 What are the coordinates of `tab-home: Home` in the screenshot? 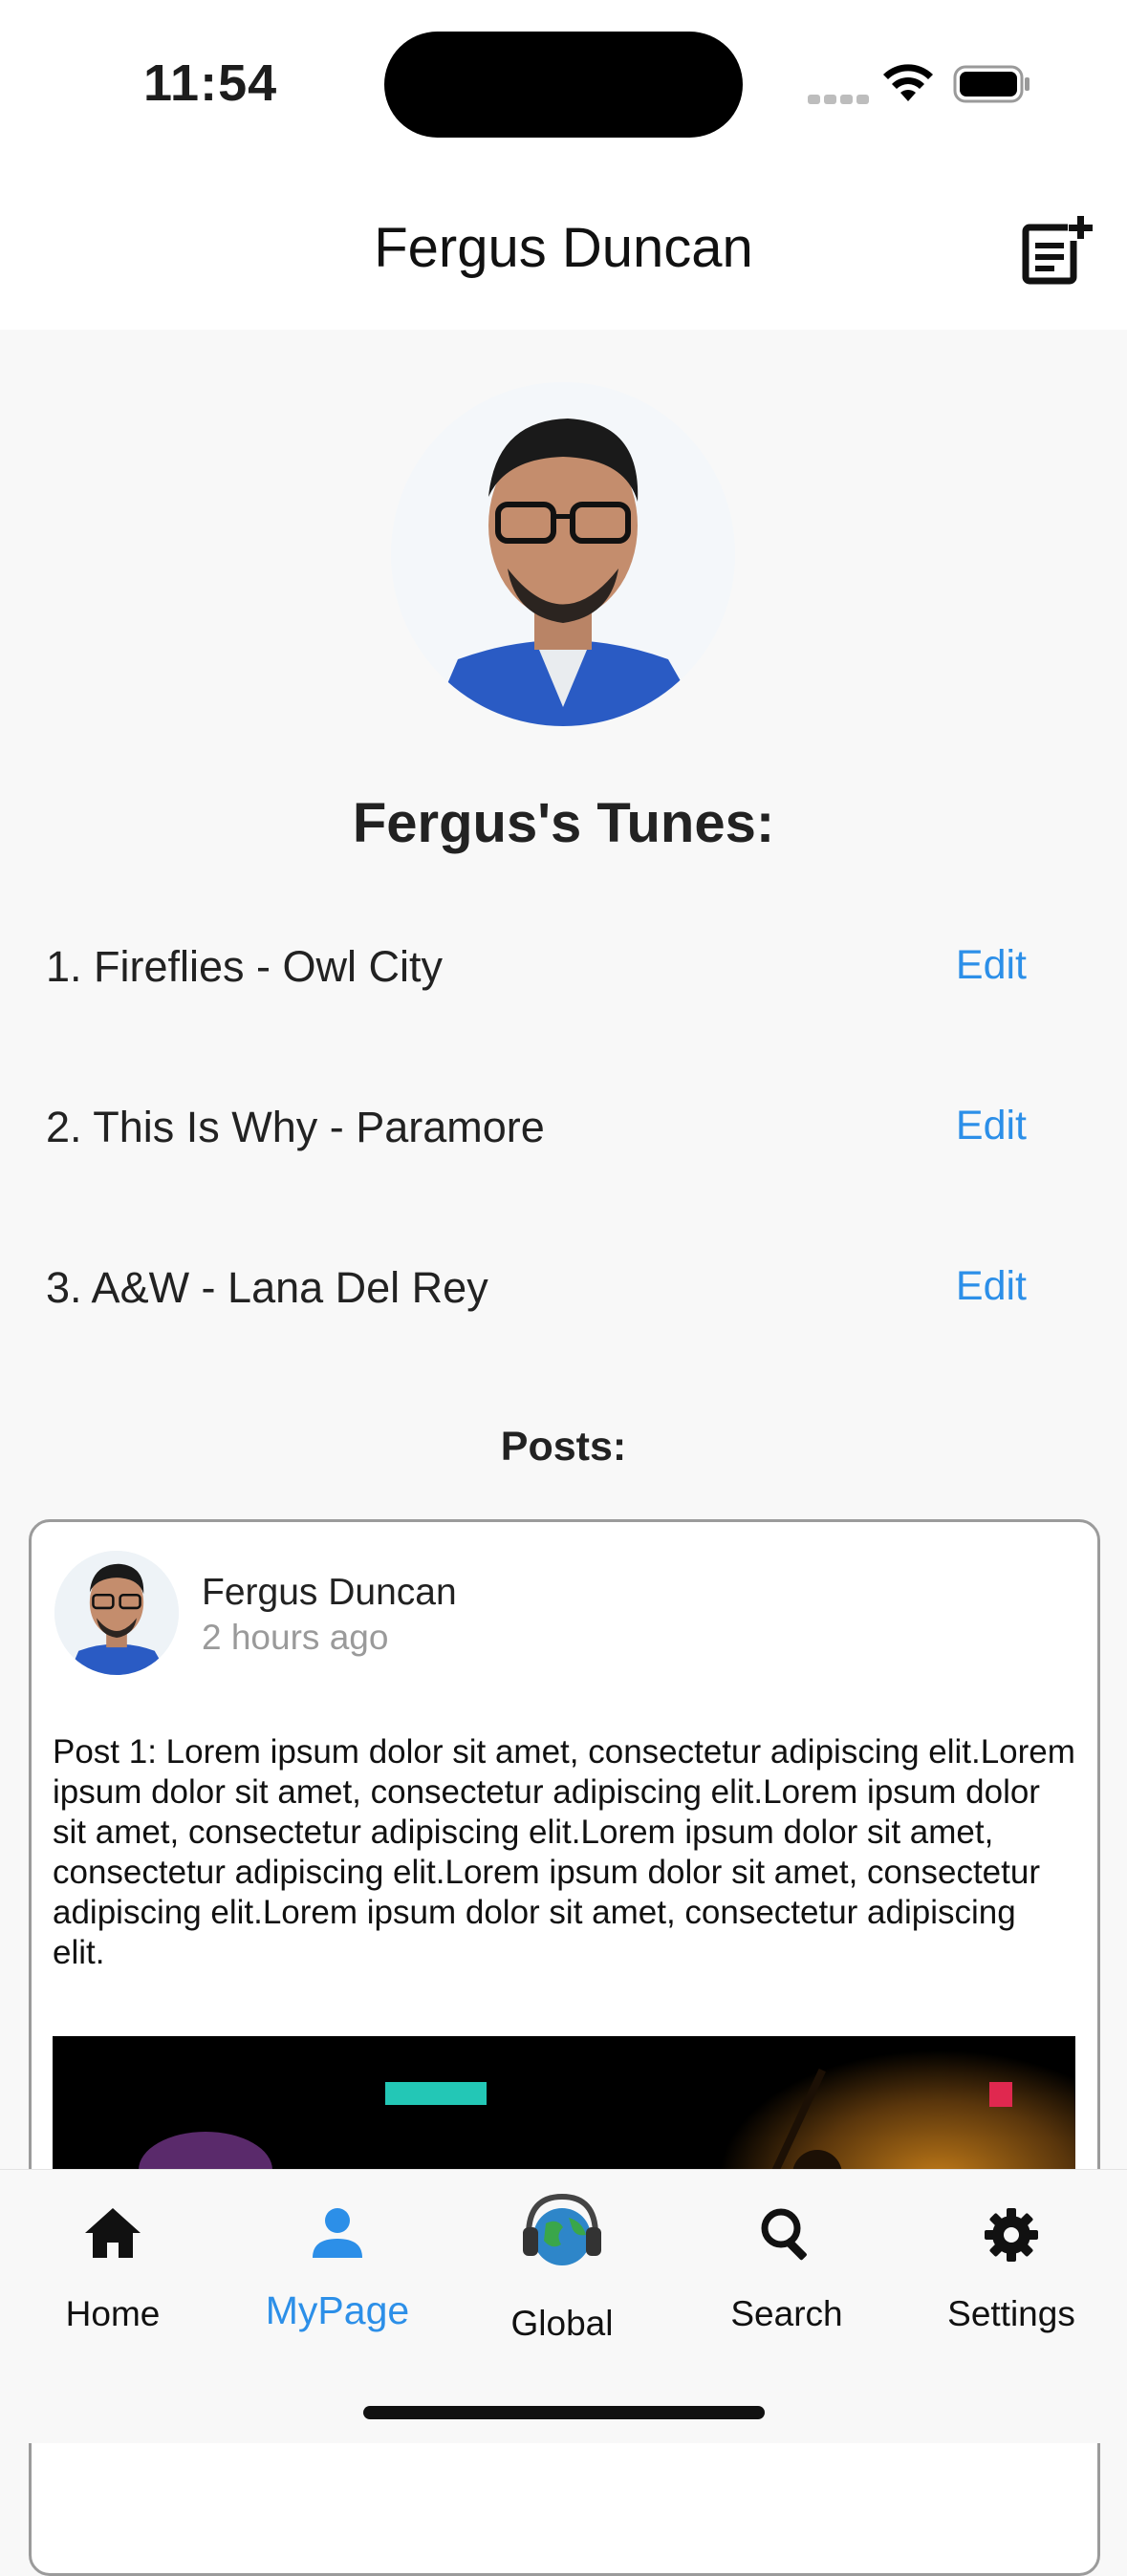 It's located at (113, 2251).